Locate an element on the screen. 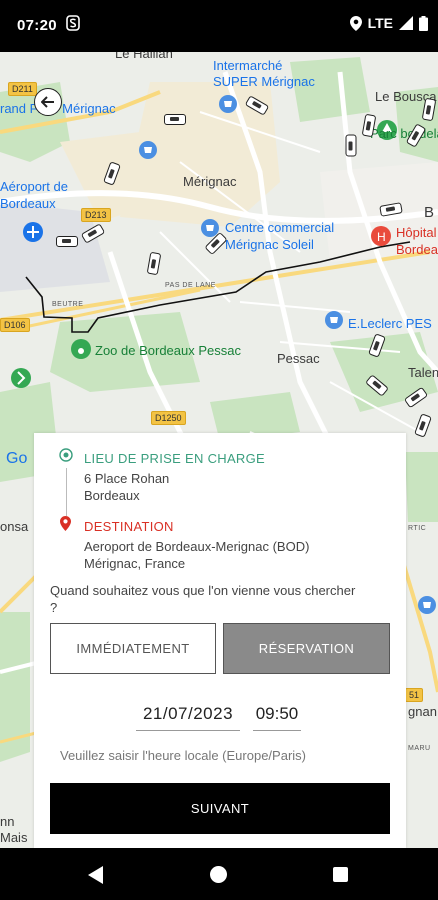  road-badge: D211 is located at coordinates (22, 89).